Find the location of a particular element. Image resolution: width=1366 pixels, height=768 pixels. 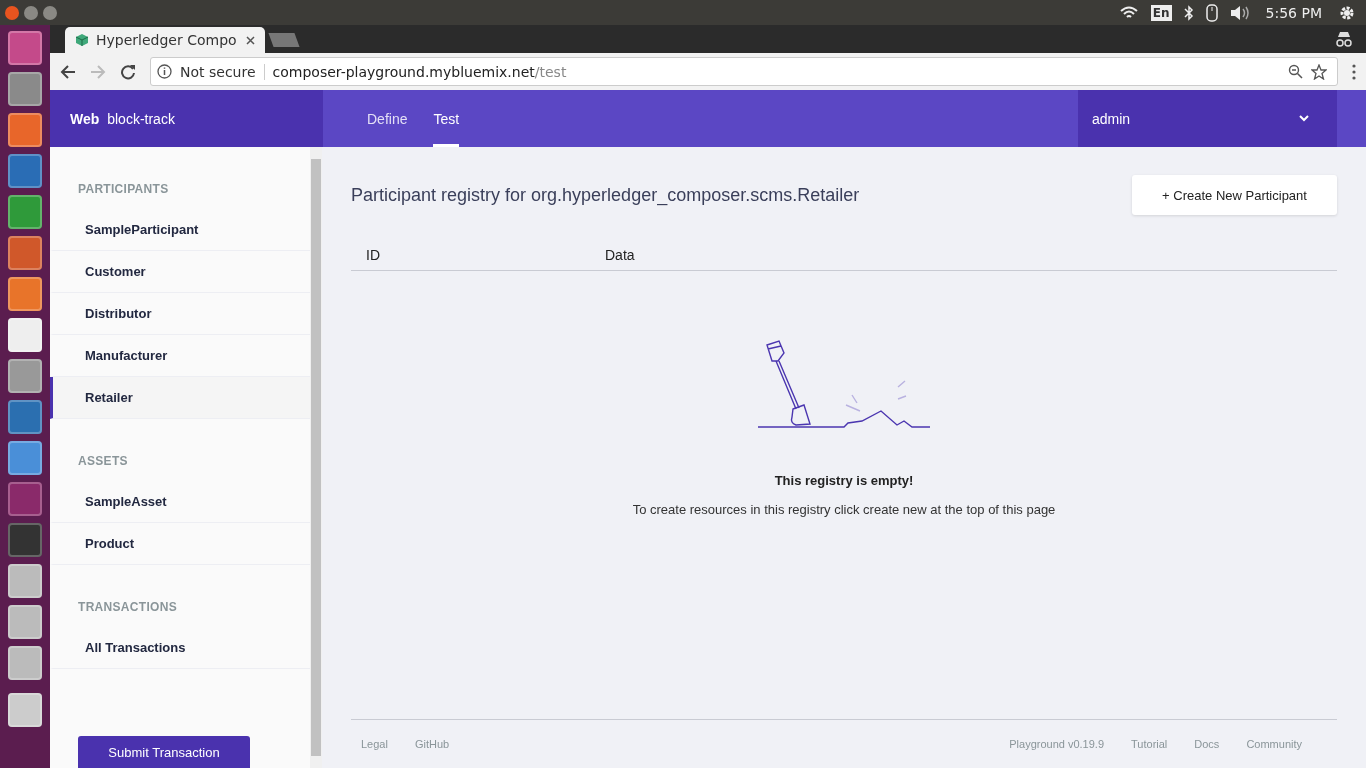

section-heading: ASSETS is located at coordinates (103, 461).